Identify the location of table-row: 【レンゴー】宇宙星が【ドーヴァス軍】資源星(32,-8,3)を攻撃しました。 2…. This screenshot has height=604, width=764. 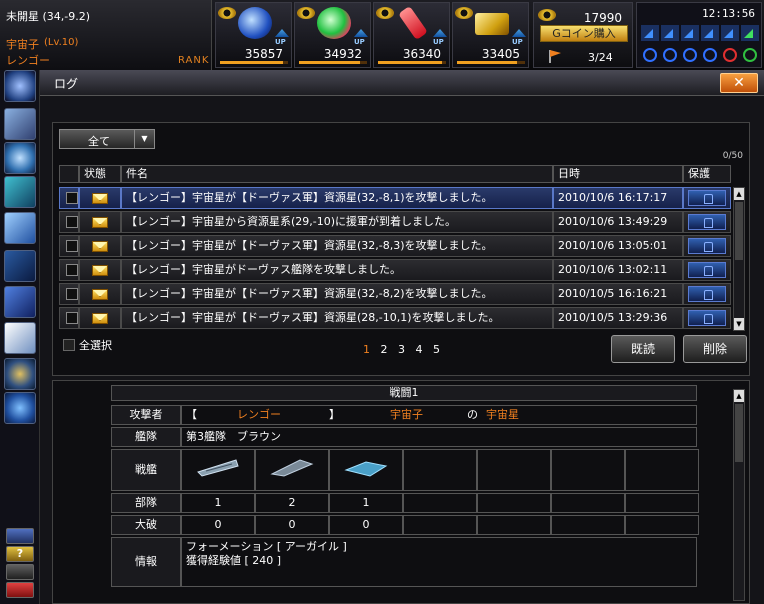
(395, 246).